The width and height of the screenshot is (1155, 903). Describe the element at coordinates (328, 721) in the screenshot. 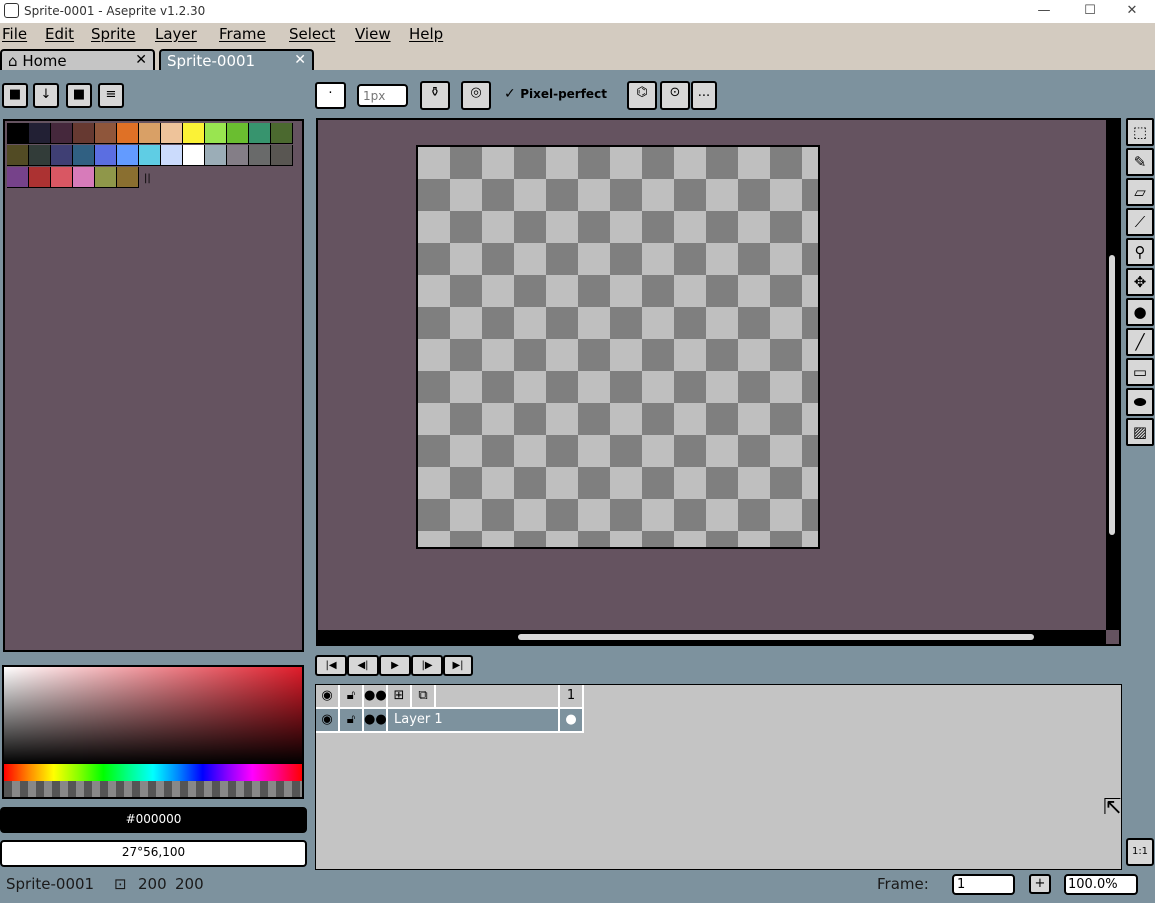

I see `layer-visibility-toggle: ◉` at that location.